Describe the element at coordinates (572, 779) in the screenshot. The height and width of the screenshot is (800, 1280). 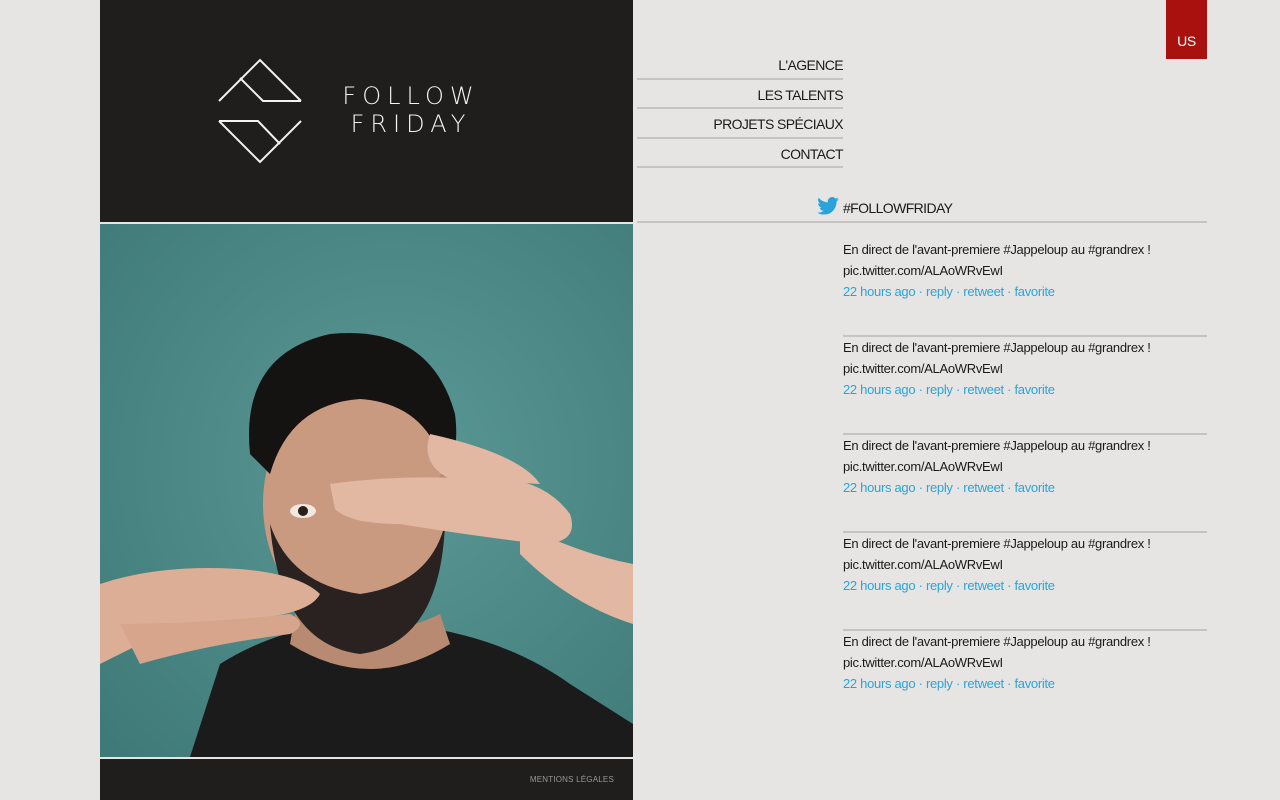
I see `legal-notice-link: MENTIONS LÉGALES` at that location.